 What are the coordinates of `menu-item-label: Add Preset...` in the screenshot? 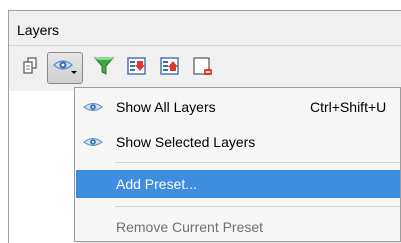 It's located at (156, 184).